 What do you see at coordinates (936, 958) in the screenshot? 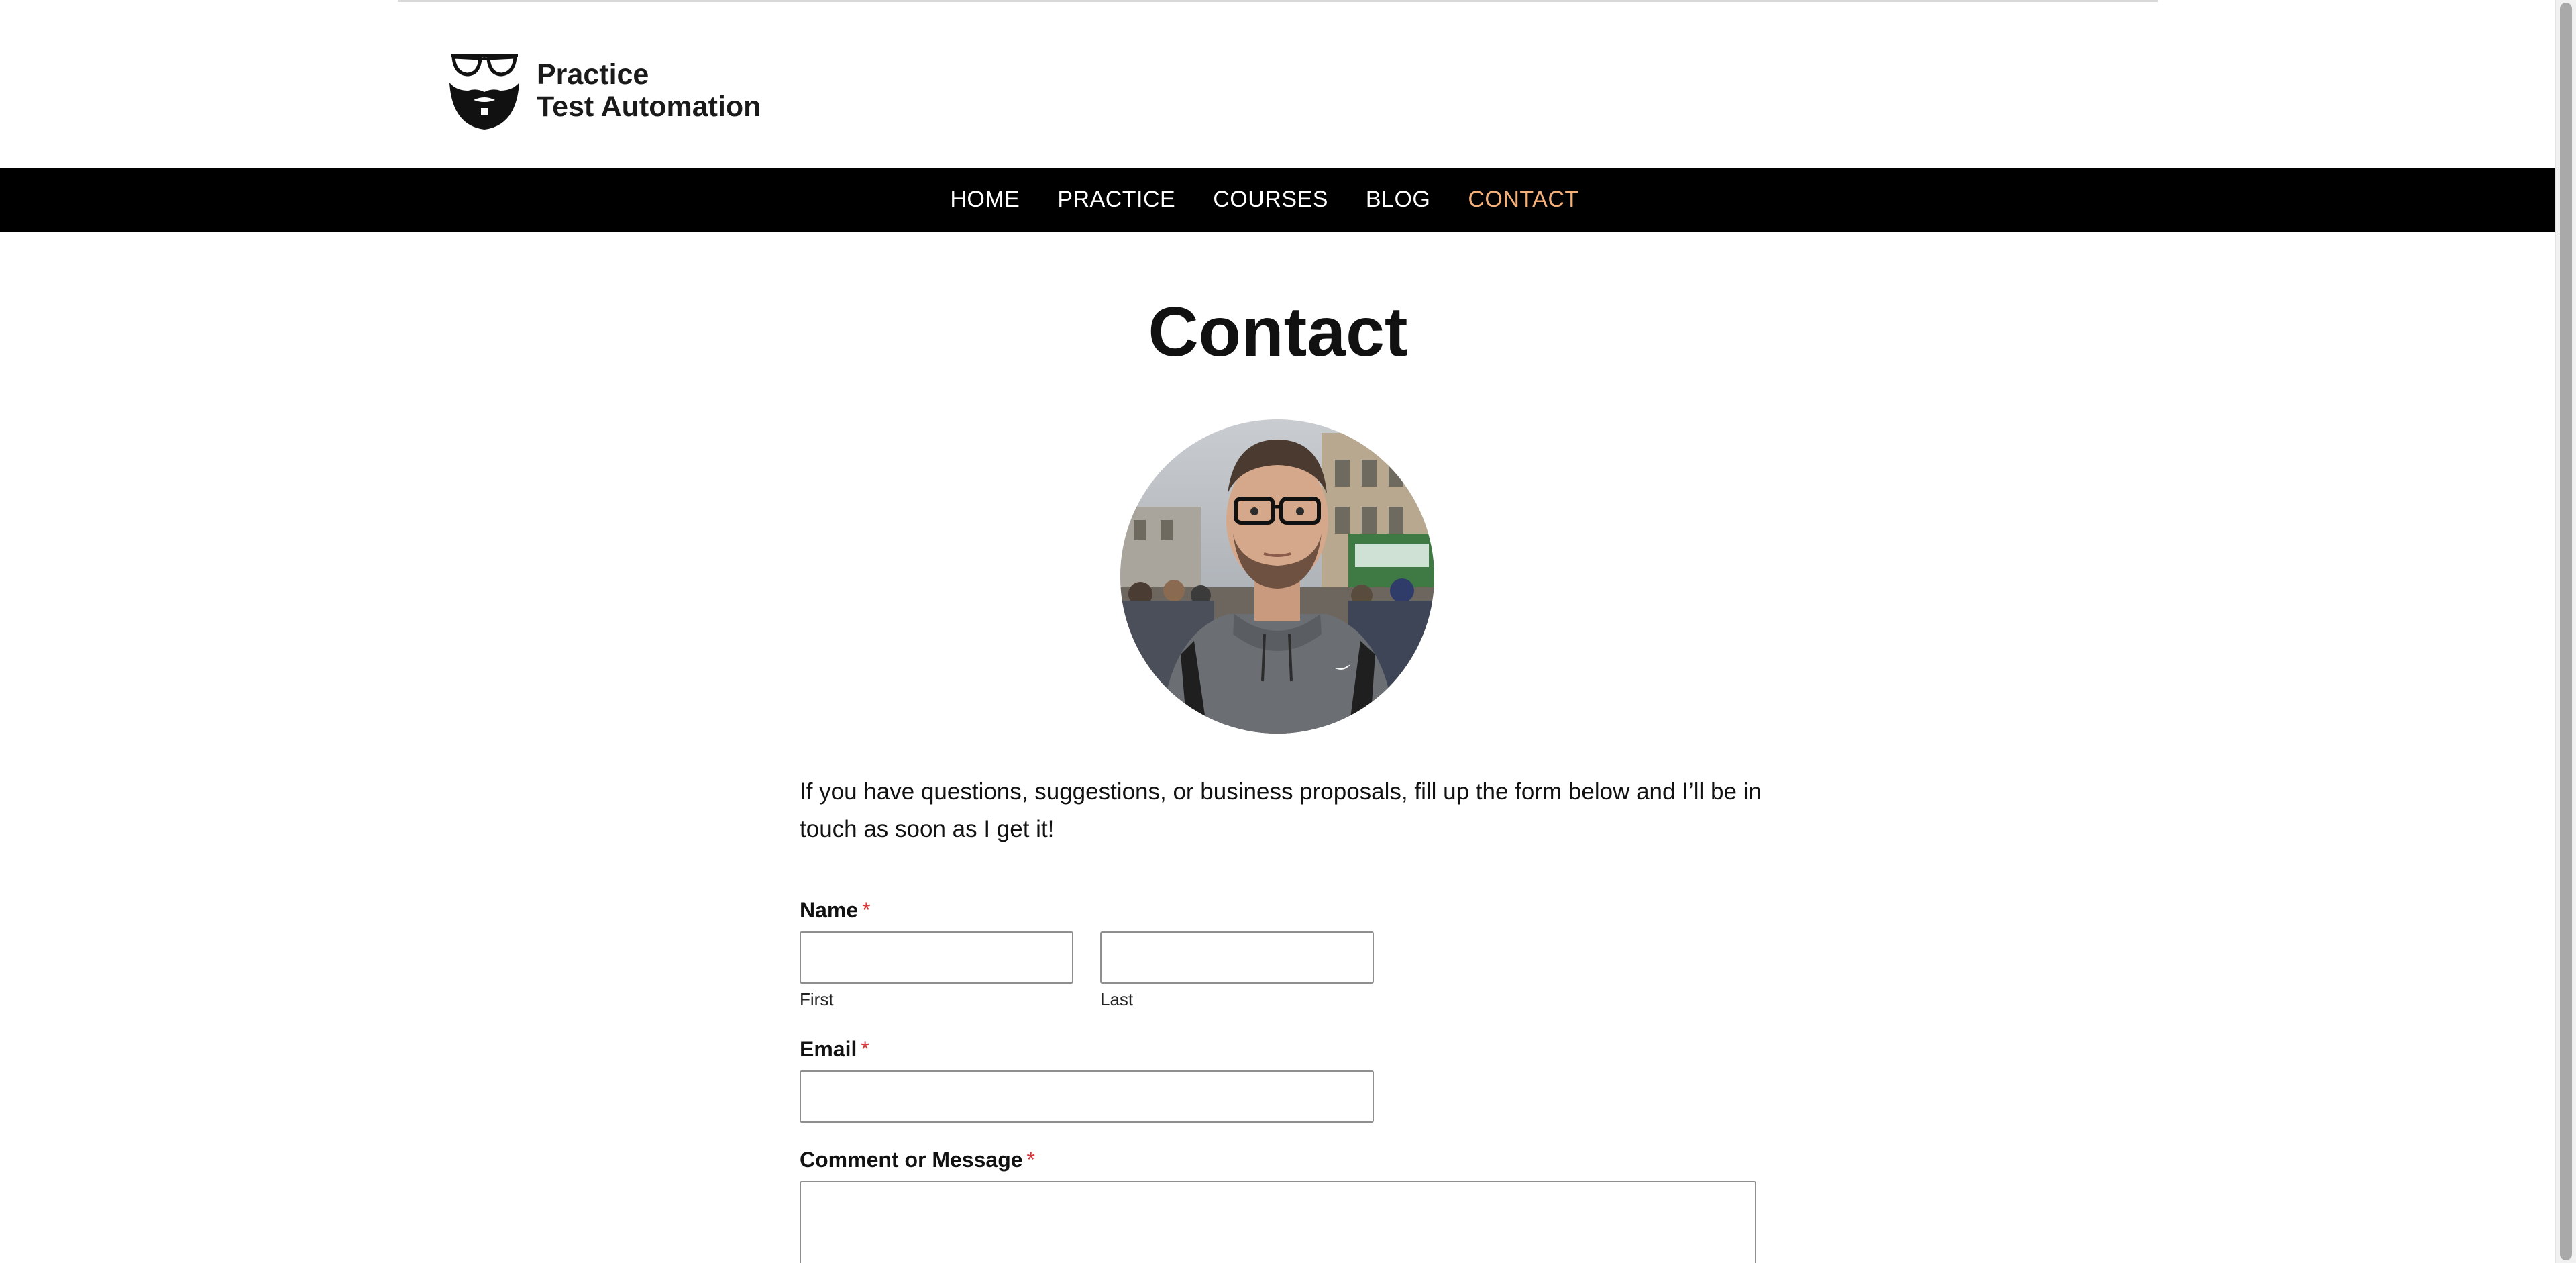
I see `first-name-input` at bounding box center [936, 958].